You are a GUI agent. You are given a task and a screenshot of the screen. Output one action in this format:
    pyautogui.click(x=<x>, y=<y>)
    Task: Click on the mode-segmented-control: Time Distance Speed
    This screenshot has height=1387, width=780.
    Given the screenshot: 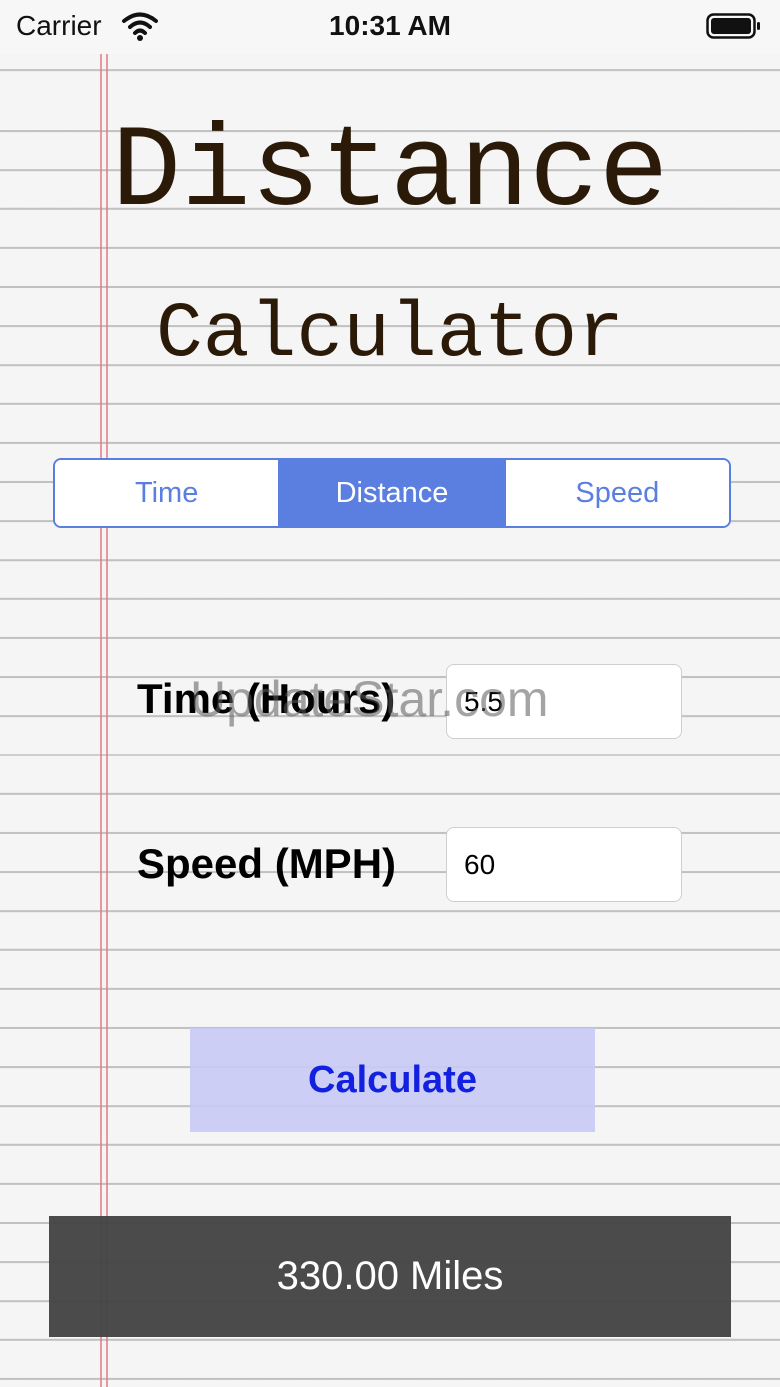 What is the action you would take?
    pyautogui.click(x=392, y=493)
    